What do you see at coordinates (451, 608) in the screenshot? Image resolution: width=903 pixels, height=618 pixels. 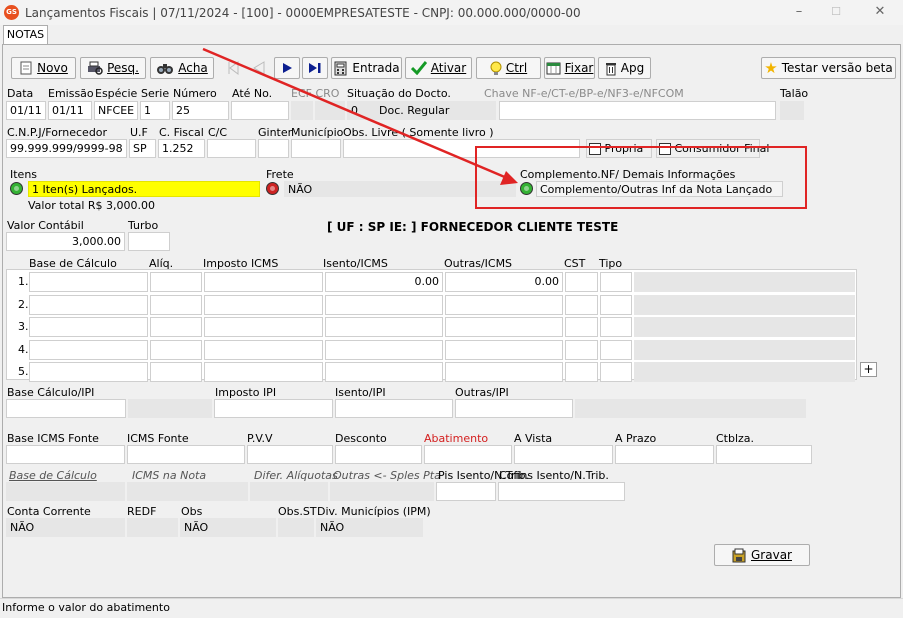 I see `status-bar: Informe o valor do abatimento` at bounding box center [451, 608].